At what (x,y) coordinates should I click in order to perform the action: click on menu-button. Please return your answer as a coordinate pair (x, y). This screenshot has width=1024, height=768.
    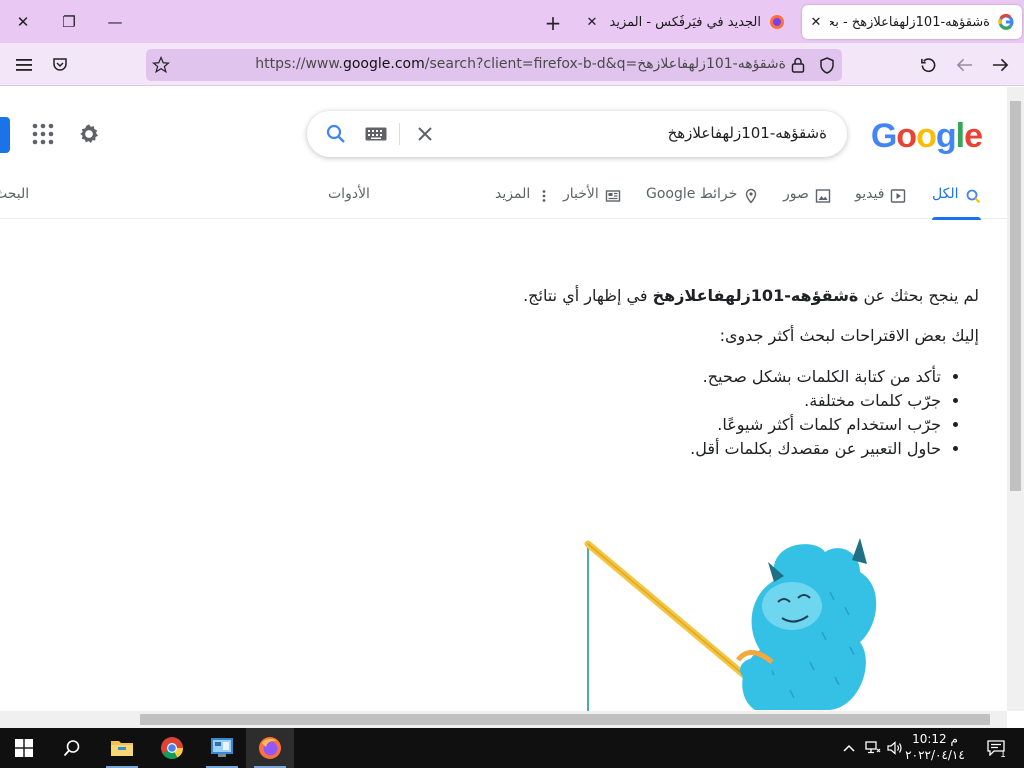
    Looking at the image, I should click on (24, 65).